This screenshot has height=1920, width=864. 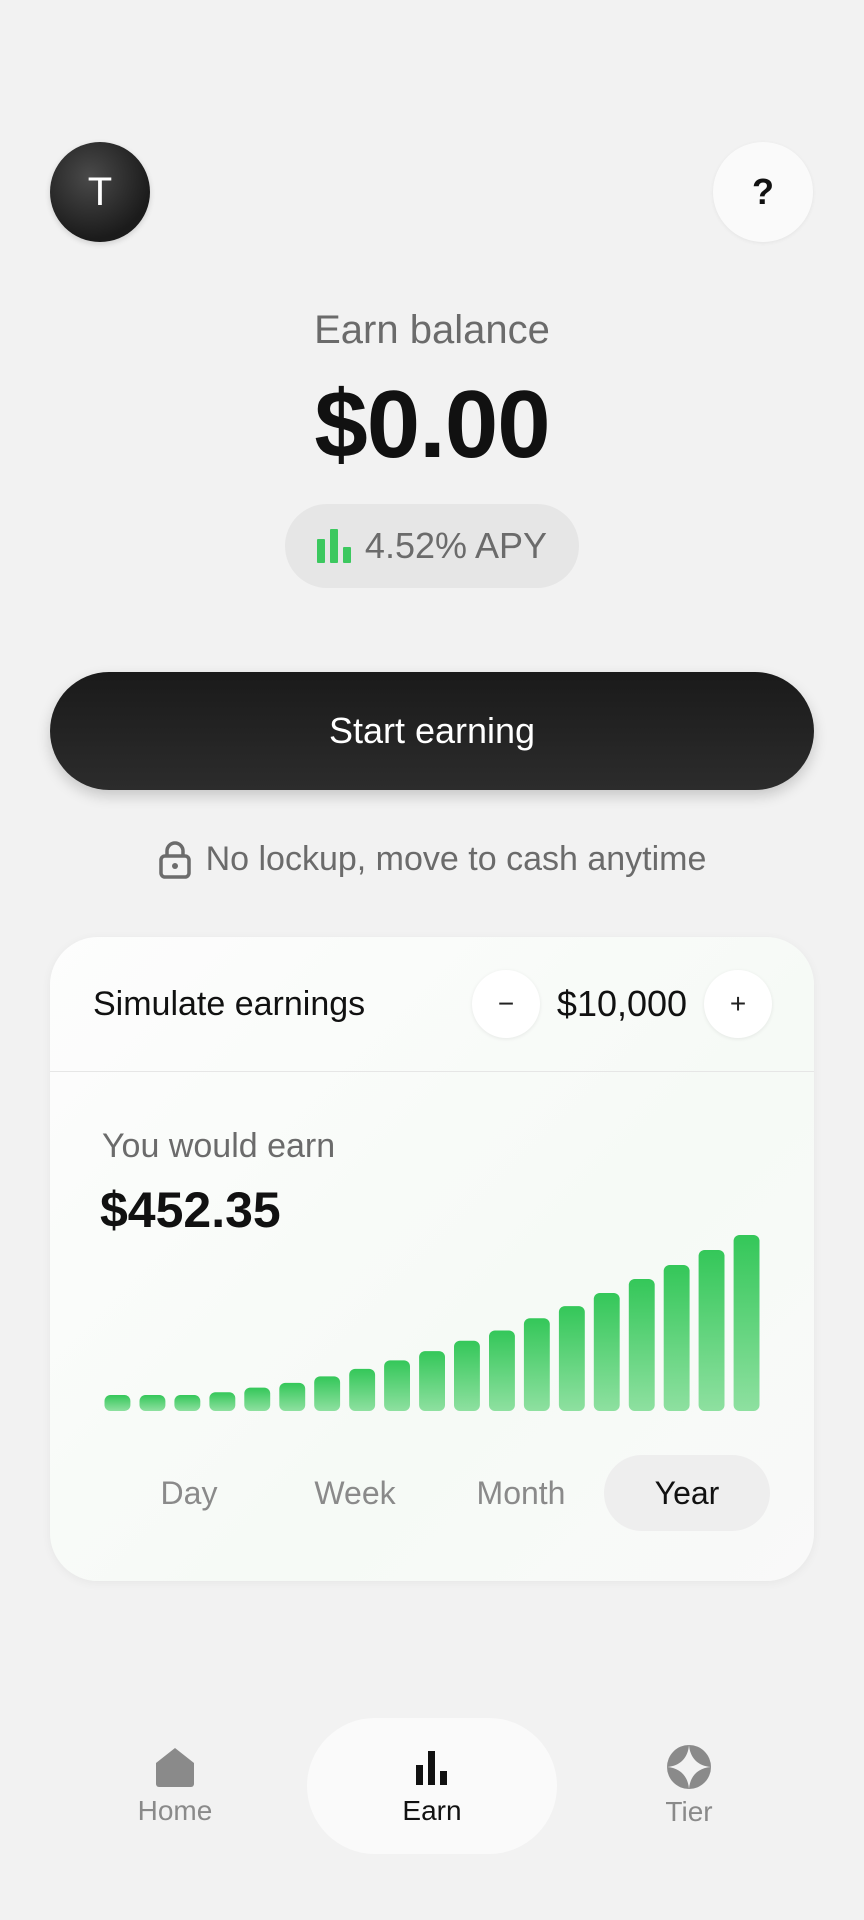 What do you see at coordinates (689, 1767) in the screenshot?
I see `tier-icon` at bounding box center [689, 1767].